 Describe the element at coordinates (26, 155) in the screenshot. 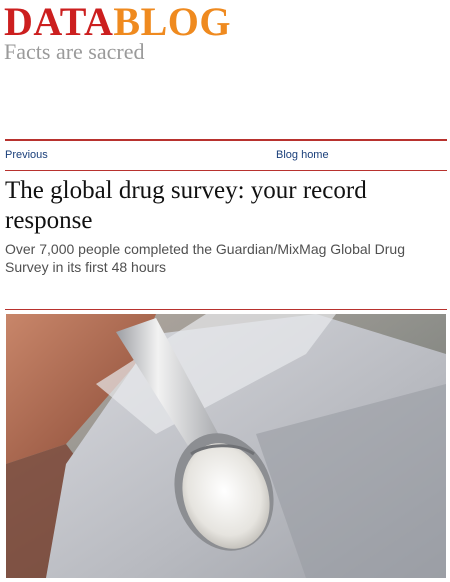

I see `previous-link: Previous` at that location.